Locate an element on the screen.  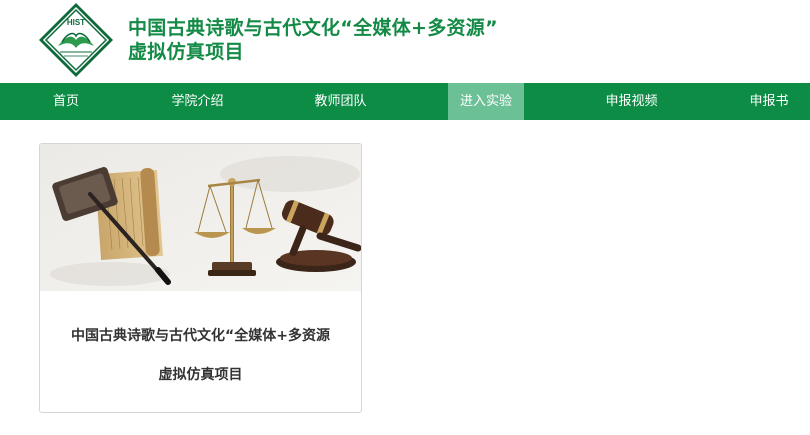
project-card-title-line2: 虚拟仿真项目 is located at coordinates (200, 375).